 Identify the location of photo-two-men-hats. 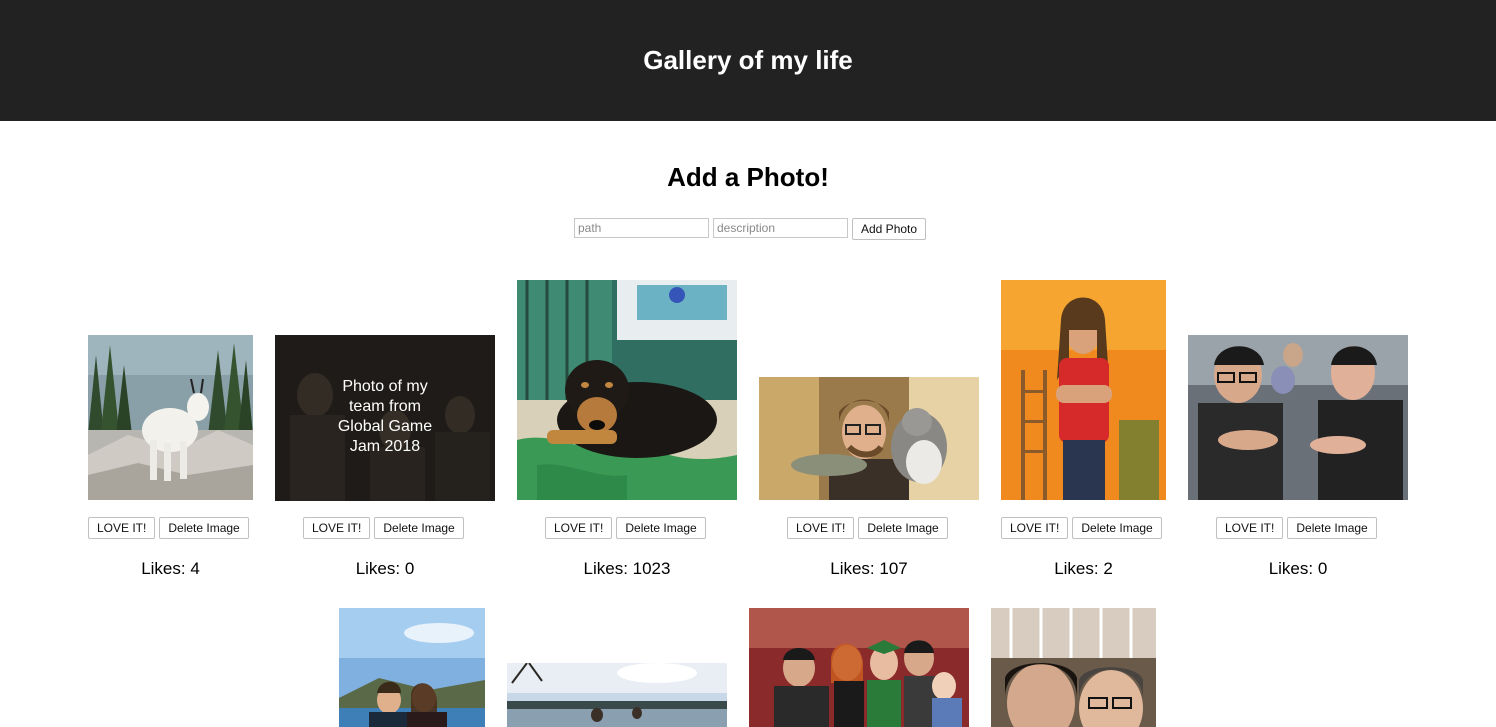
(1298, 417).